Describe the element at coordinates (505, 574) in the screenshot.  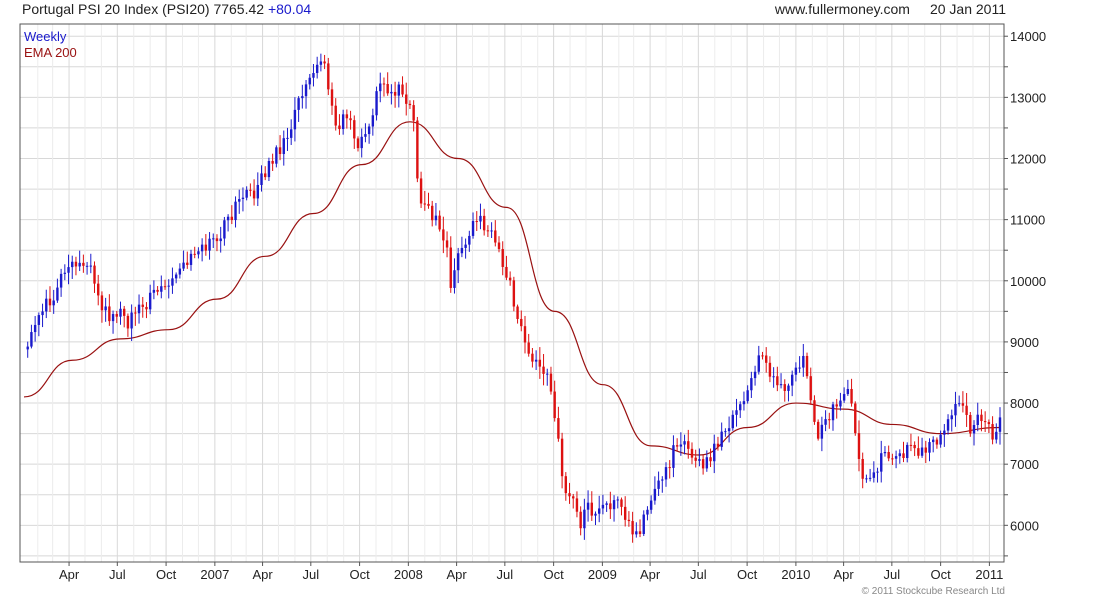
I see `x-tick-label: Jul` at that location.